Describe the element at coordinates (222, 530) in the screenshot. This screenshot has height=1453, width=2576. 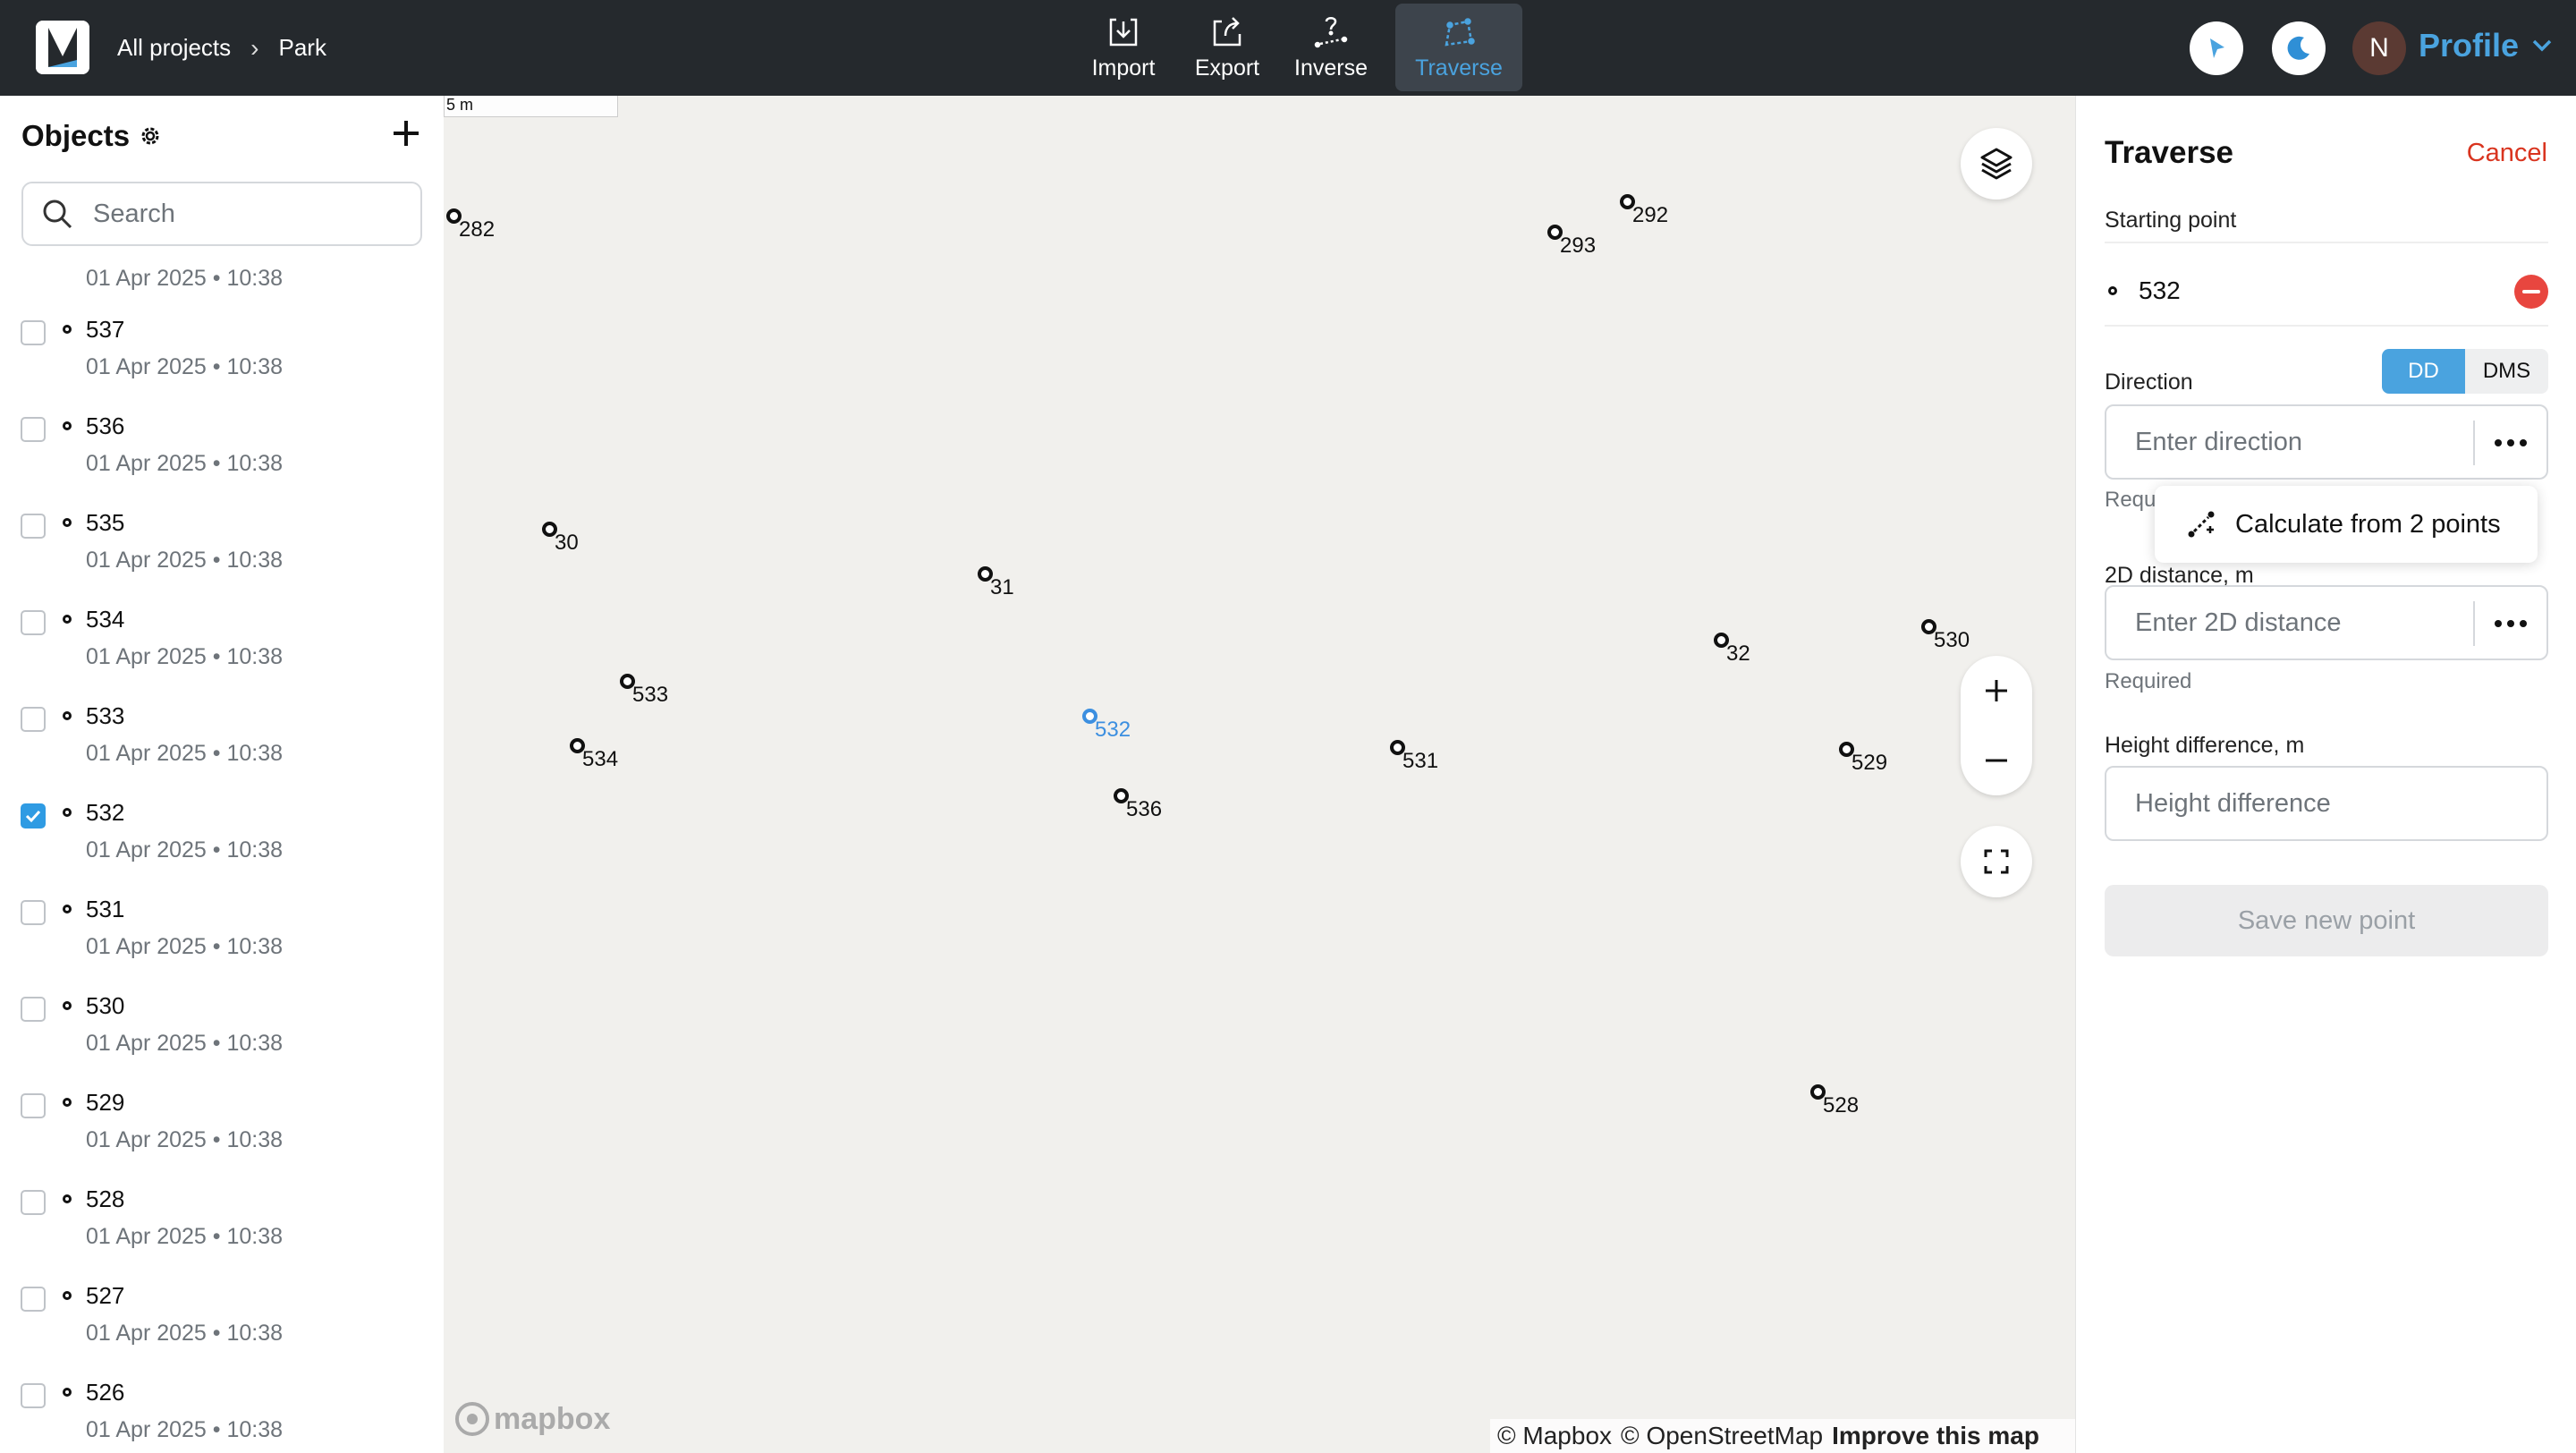
I see `list-item: 535 01 Apr 2025 • 10:38` at that location.